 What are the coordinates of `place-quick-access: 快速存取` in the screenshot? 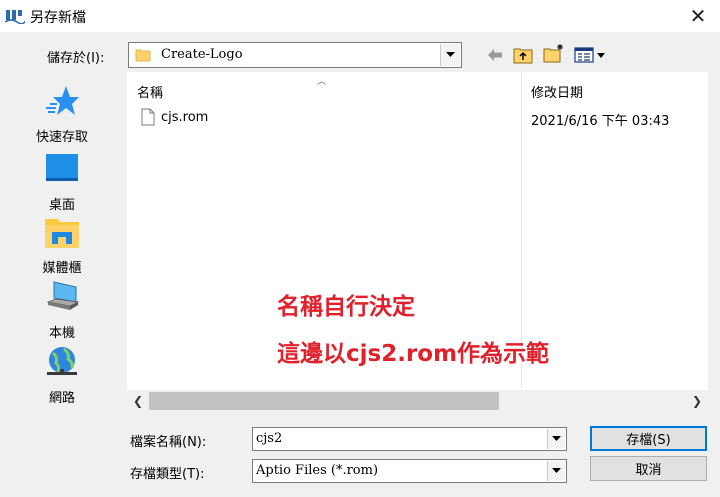 It's located at (62, 114).